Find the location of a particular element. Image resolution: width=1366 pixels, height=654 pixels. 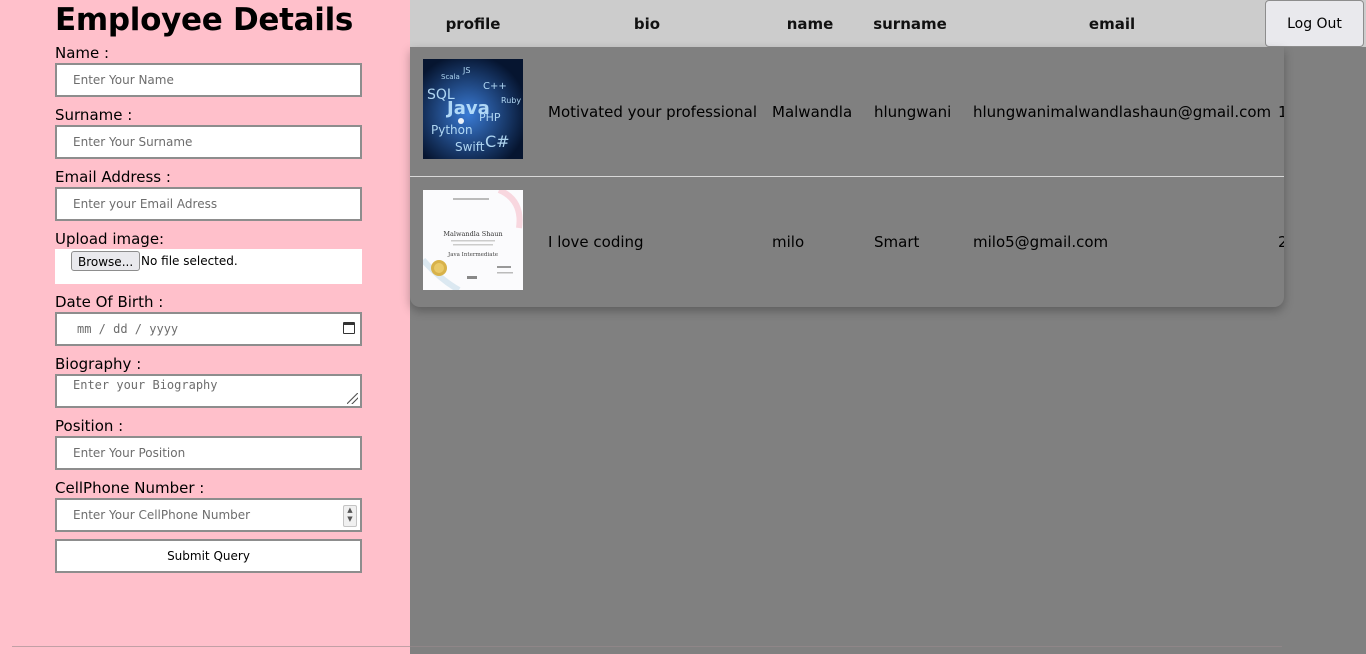

dob-label: Date Of Birth : is located at coordinates (109, 302).